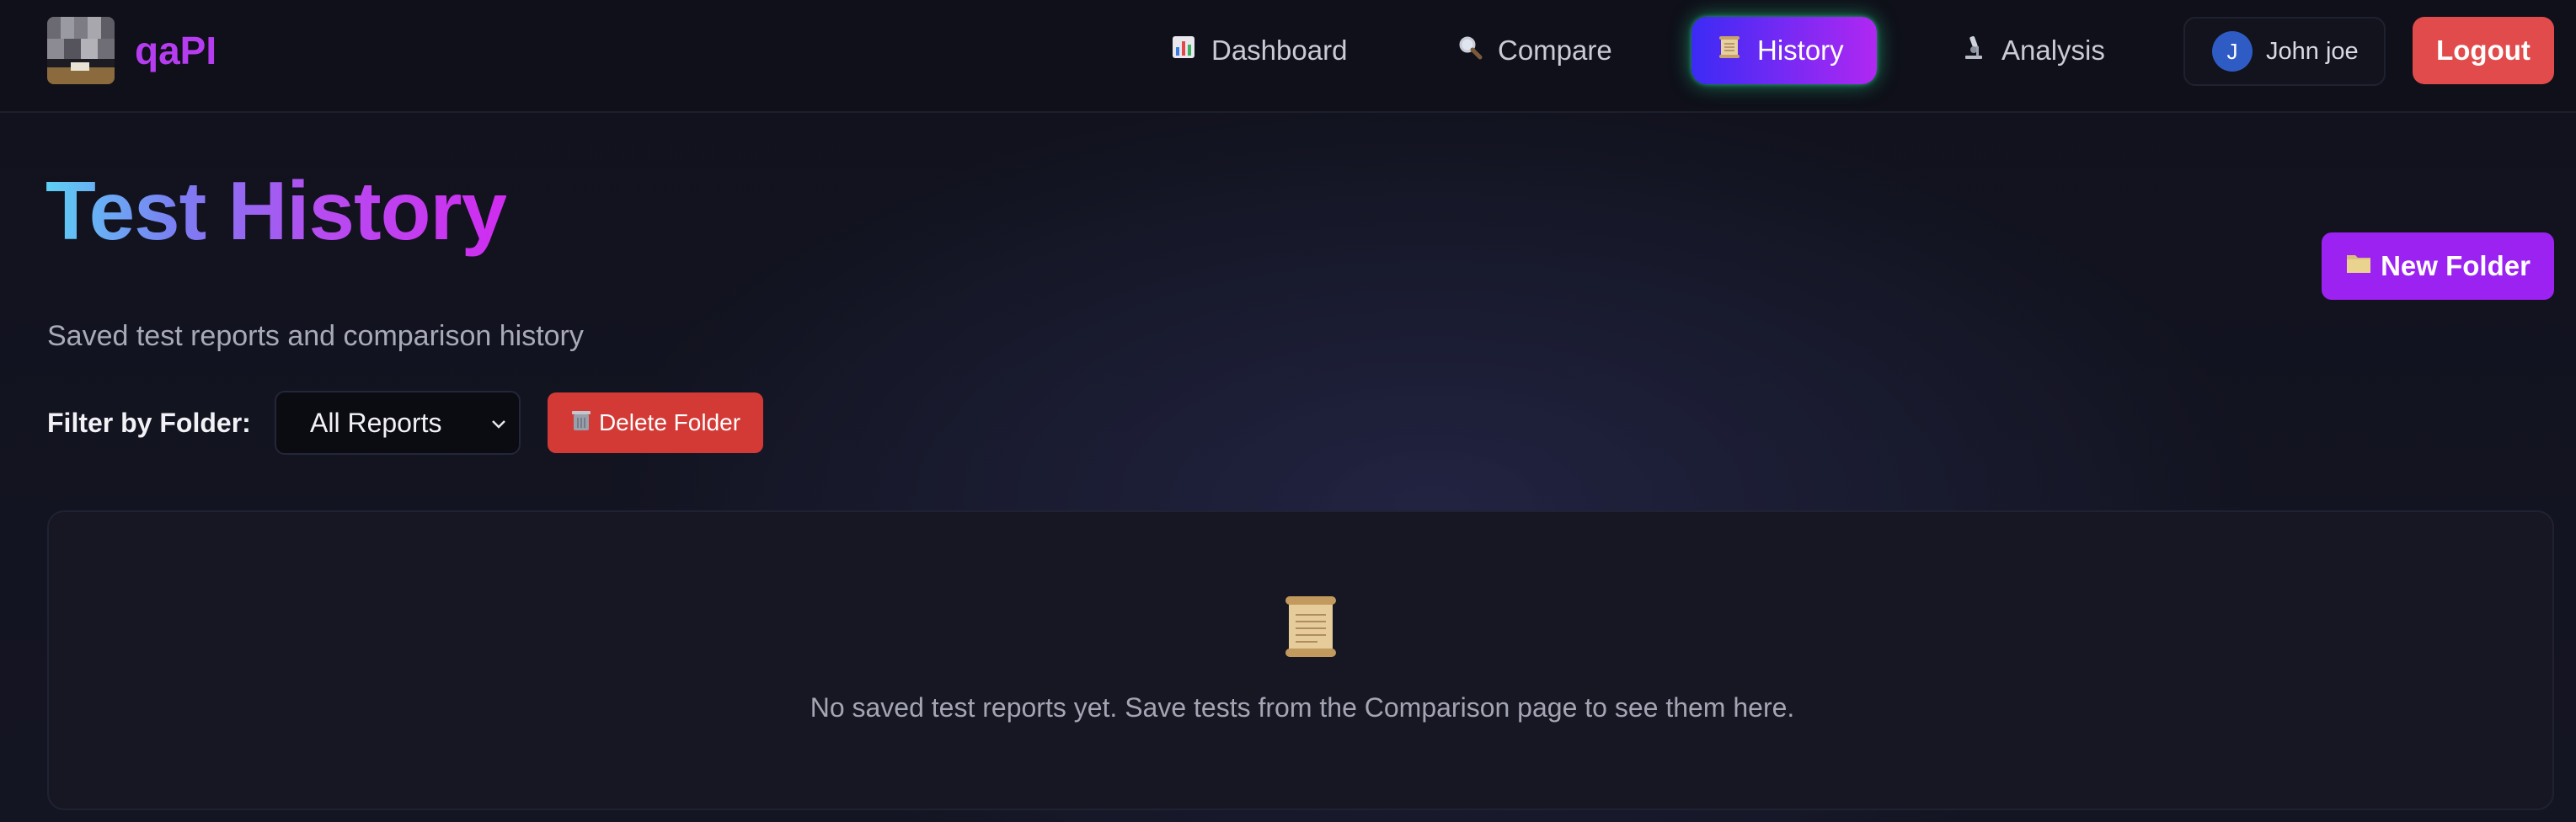 The image size is (2576, 822). Describe the element at coordinates (1555, 50) in the screenshot. I see `nav-compare-label: Compare` at that location.